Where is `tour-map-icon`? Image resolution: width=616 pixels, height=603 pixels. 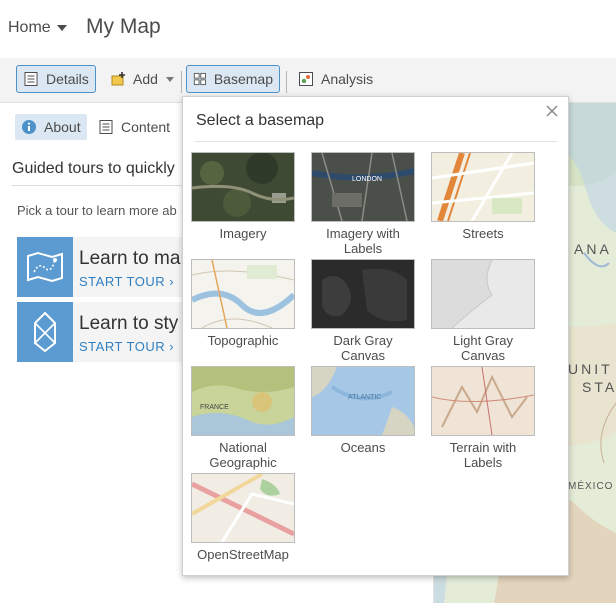 tour-map-icon is located at coordinates (45, 267).